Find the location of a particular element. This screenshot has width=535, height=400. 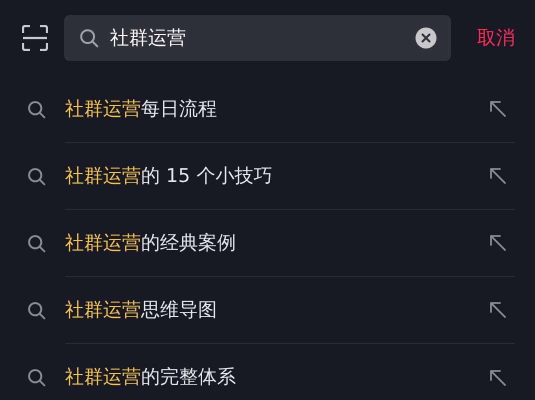

search-text: 社群运营 is located at coordinates (148, 38).